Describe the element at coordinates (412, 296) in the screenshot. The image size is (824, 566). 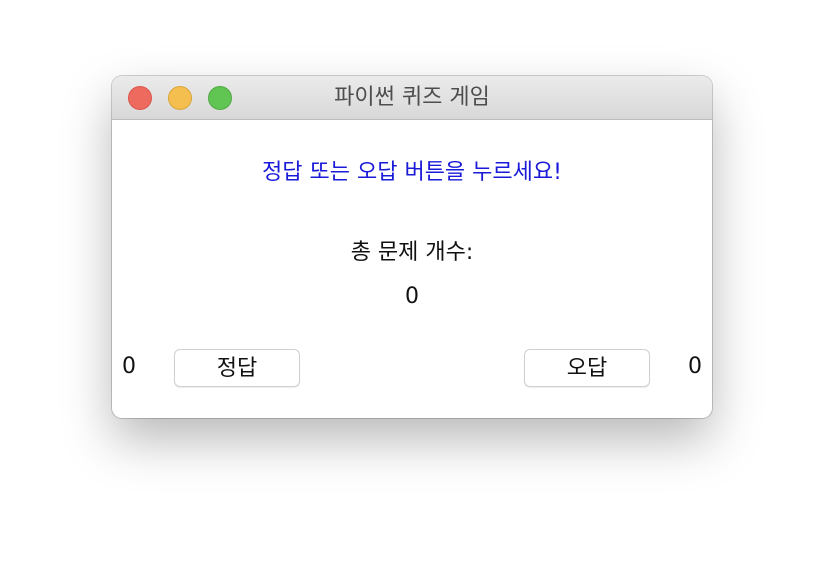
I see `total-questions-value: 0` at that location.